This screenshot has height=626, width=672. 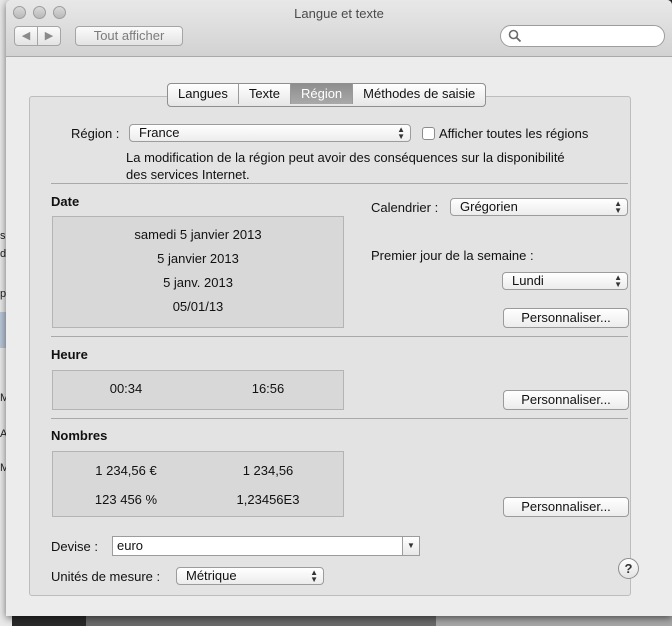 I want to click on number-decimal-format: 1 234,56, so click(x=268, y=470).